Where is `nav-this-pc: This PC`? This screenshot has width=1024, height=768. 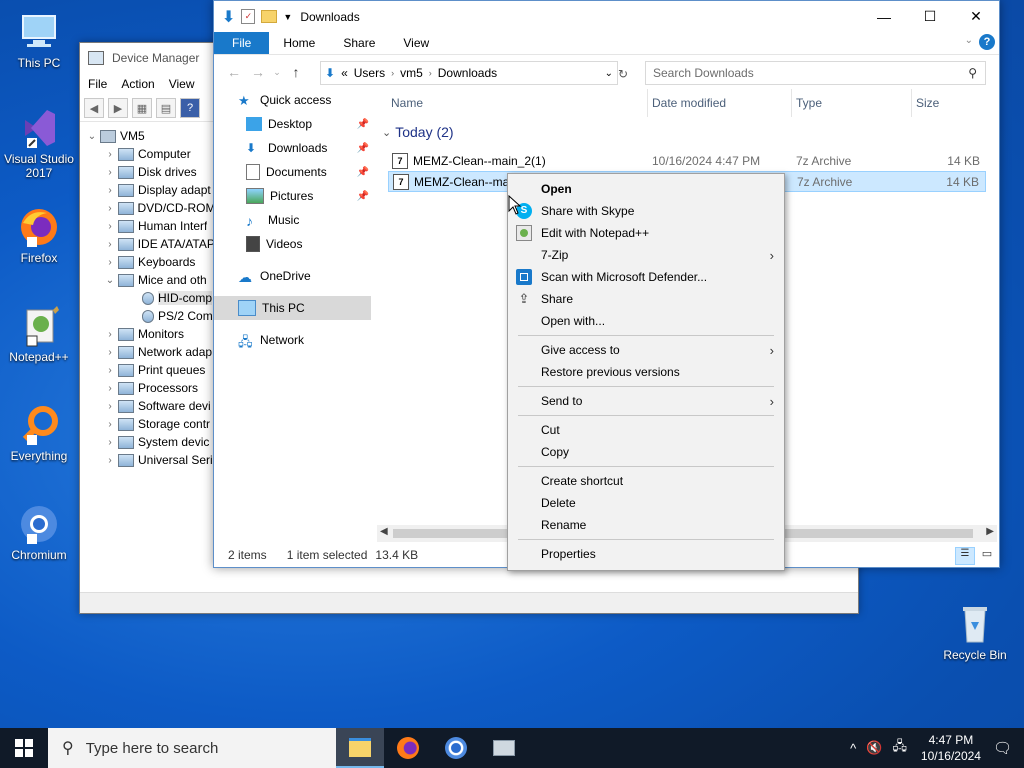 nav-this-pc: This PC is located at coordinates (292, 308).